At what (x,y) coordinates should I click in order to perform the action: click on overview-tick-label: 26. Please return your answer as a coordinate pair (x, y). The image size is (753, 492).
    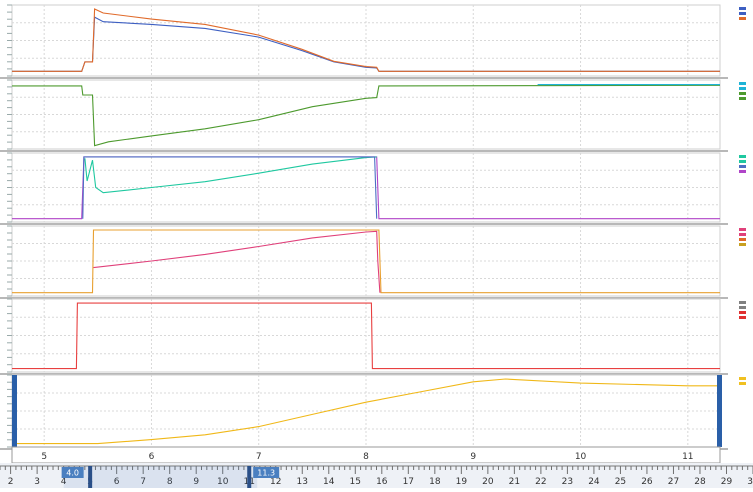
    Looking at the image, I should click on (647, 482).